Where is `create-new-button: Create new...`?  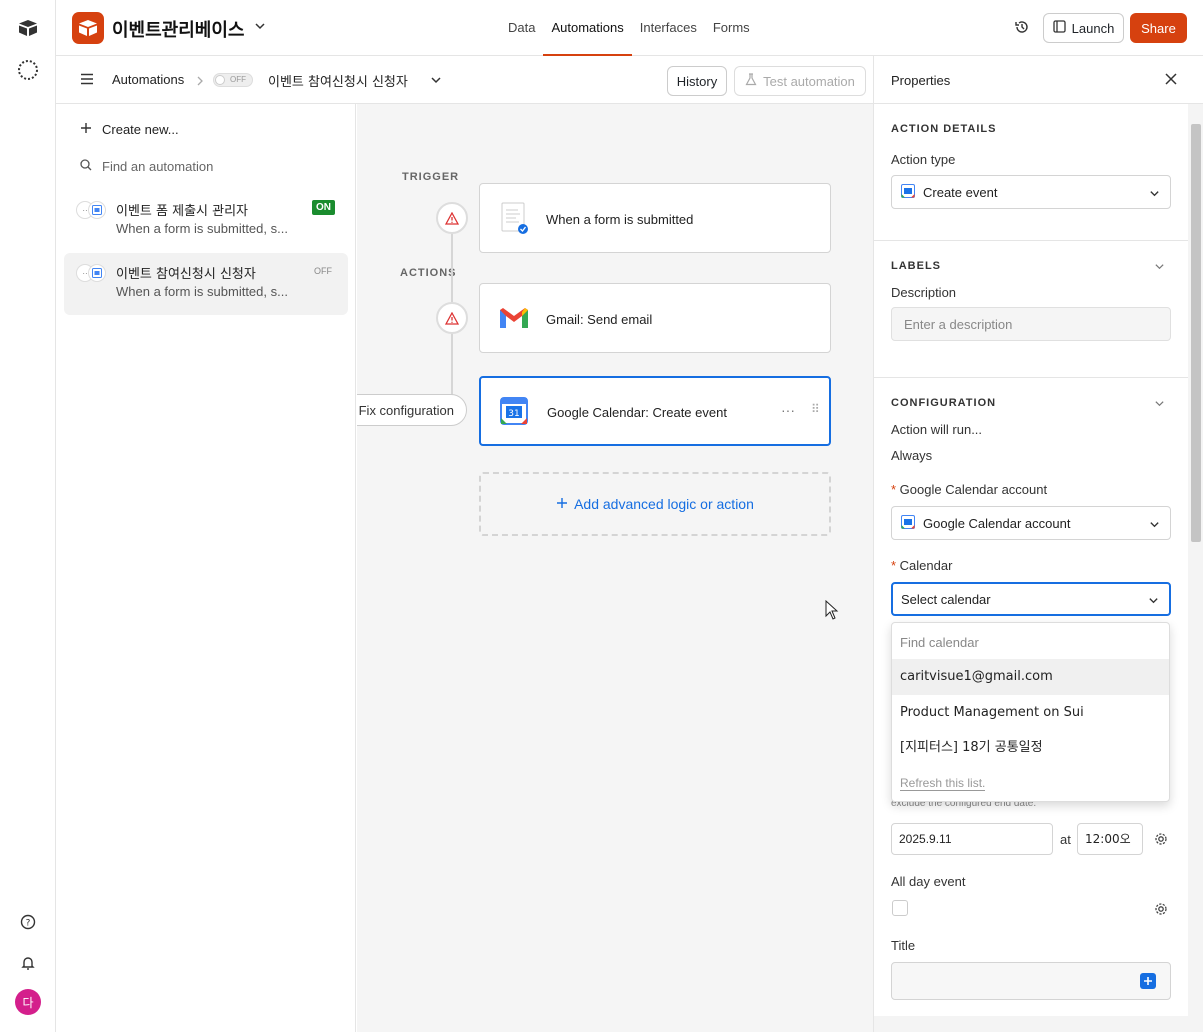
create-new-button: Create new... is located at coordinates (129, 129).